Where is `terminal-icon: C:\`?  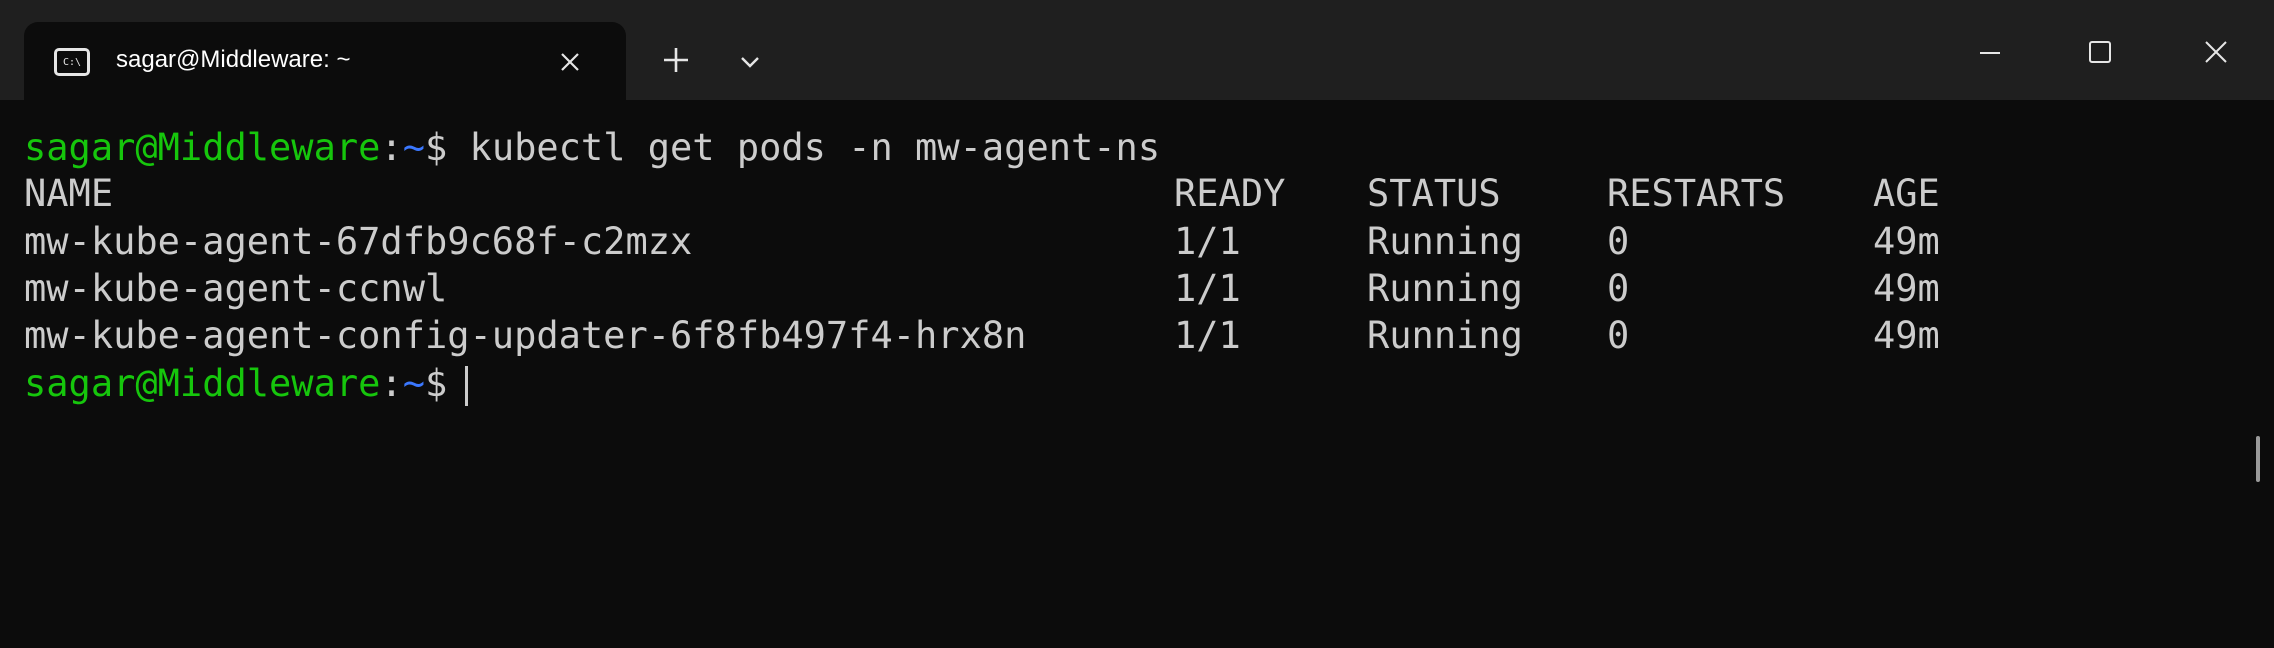 terminal-icon: C:\ is located at coordinates (72, 62).